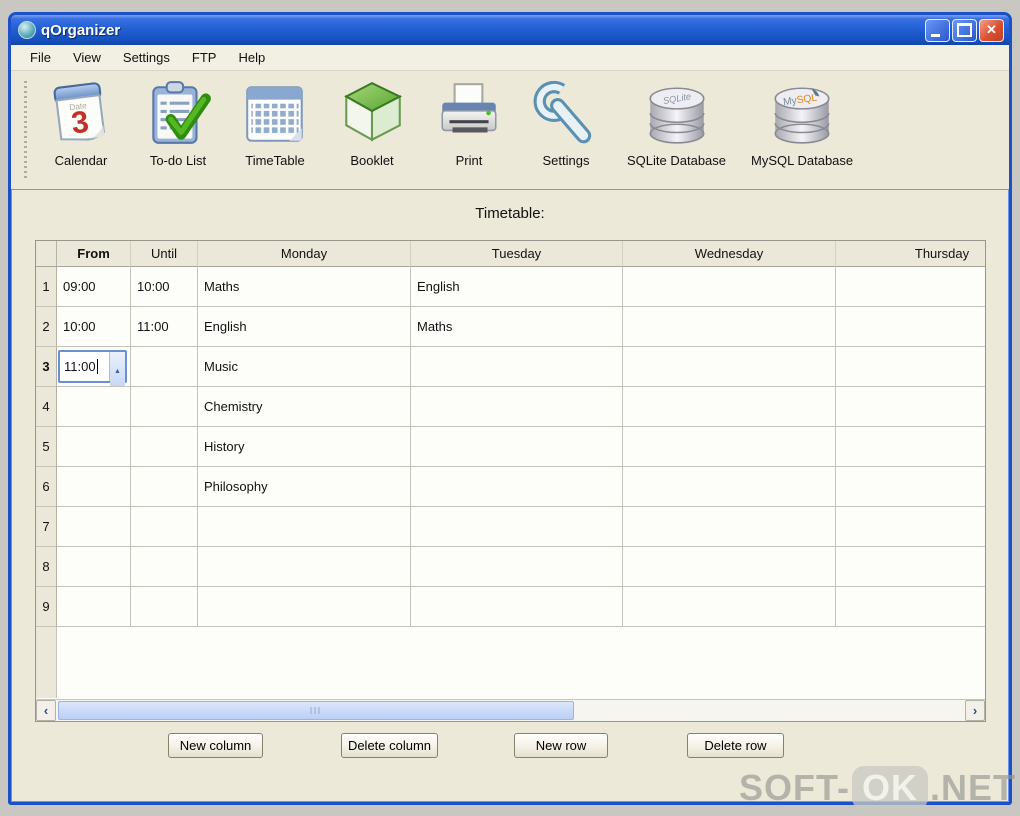  I want to click on scroll-left-button: ‹, so click(46, 710).